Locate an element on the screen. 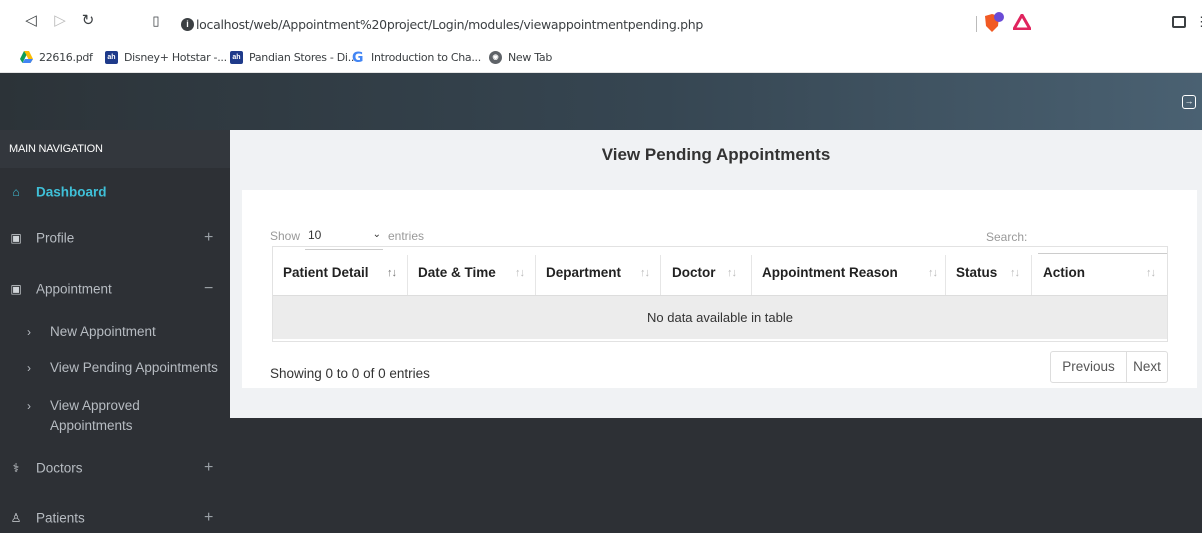 The width and height of the screenshot is (1202, 533). menu-icon: ⋮ is located at coordinates (1198, 22).